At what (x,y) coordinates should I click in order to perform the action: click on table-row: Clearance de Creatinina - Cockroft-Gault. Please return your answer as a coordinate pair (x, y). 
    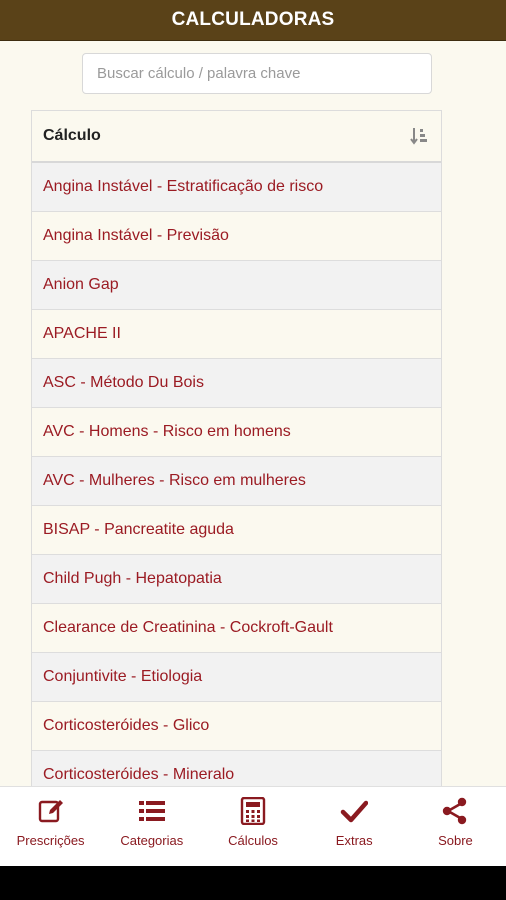
    Looking at the image, I should click on (236, 628).